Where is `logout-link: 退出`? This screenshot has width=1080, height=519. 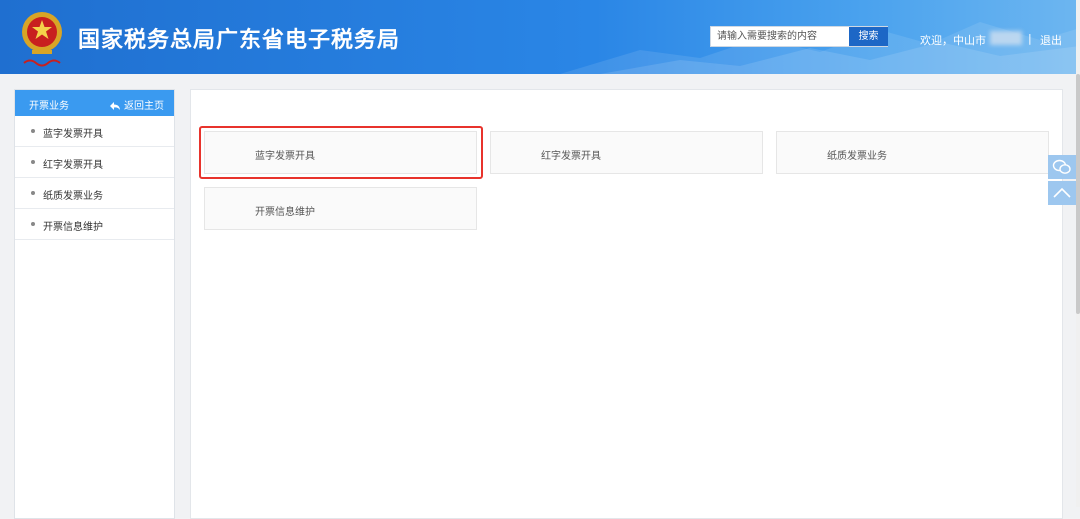 logout-link: 退出 is located at coordinates (1051, 40).